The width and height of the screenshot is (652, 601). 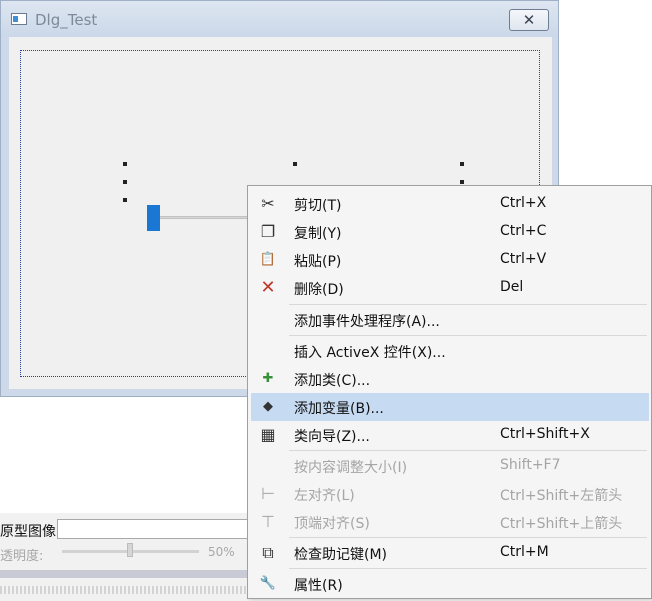 I want to click on menu-item-align-left: ⊢ 左对齐(L) Ctrl+Shift+左箭头, so click(x=450, y=494).